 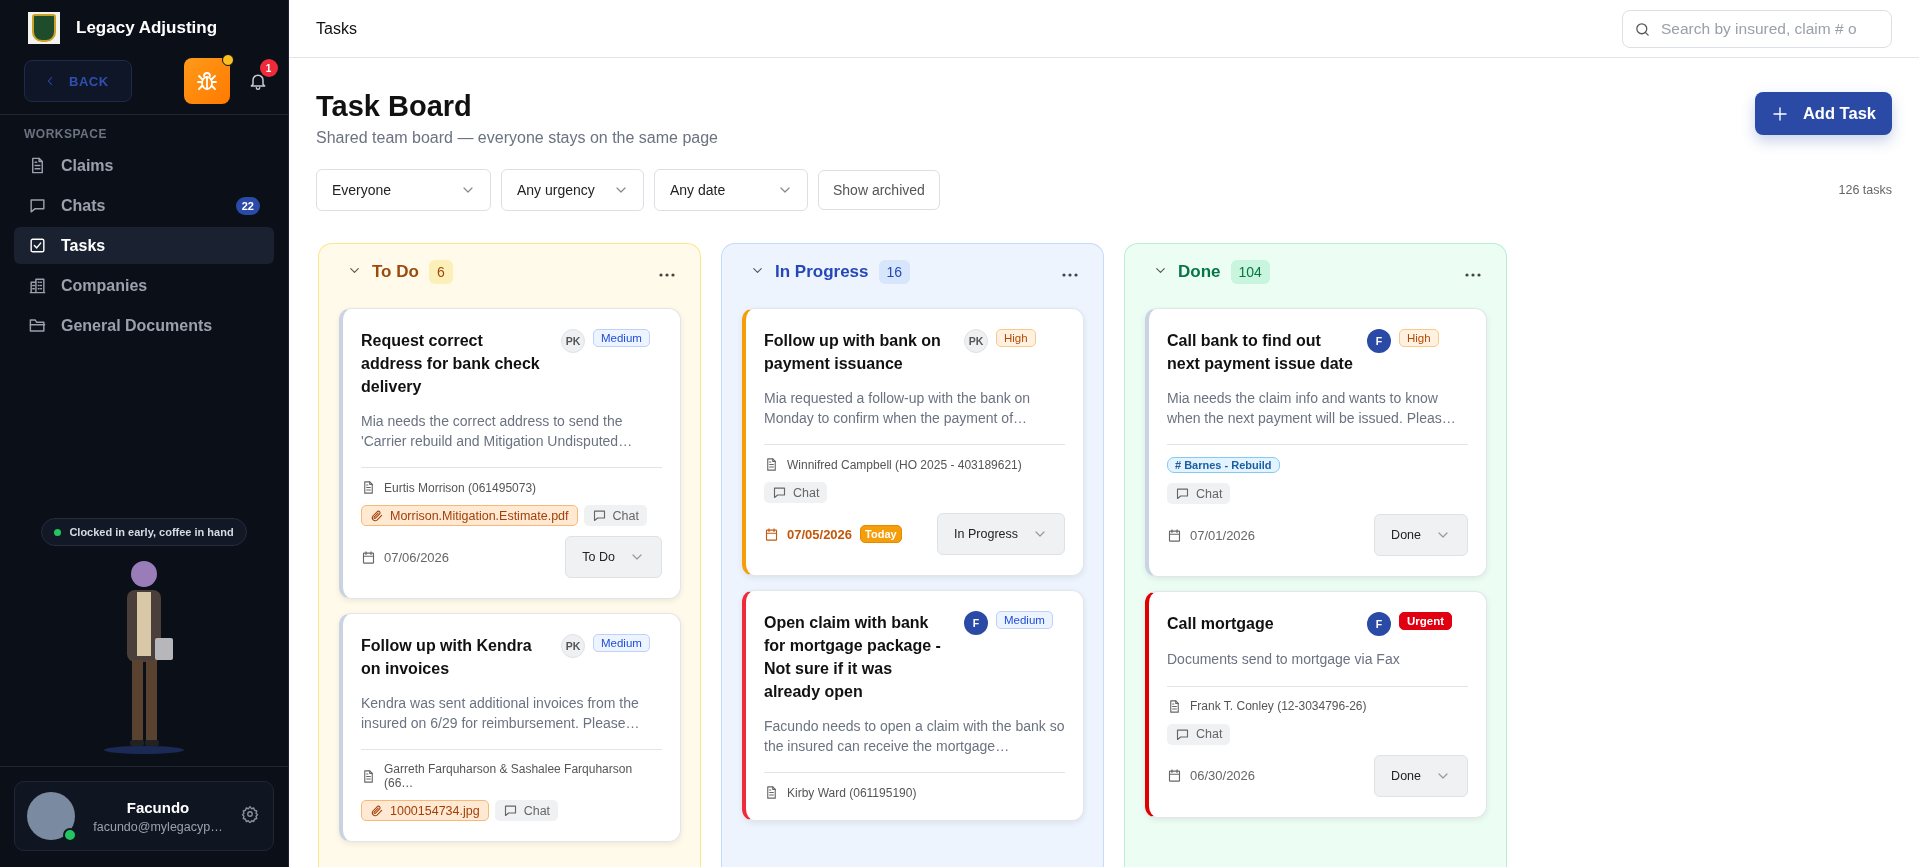 I want to click on sidebar-item: Chats 22, so click(x=144, y=205).